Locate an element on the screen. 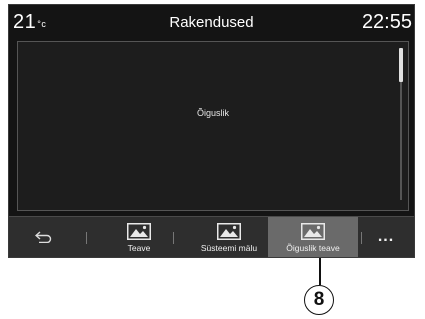 The width and height of the screenshot is (425, 319). page-title: Rakendused is located at coordinates (211, 22).